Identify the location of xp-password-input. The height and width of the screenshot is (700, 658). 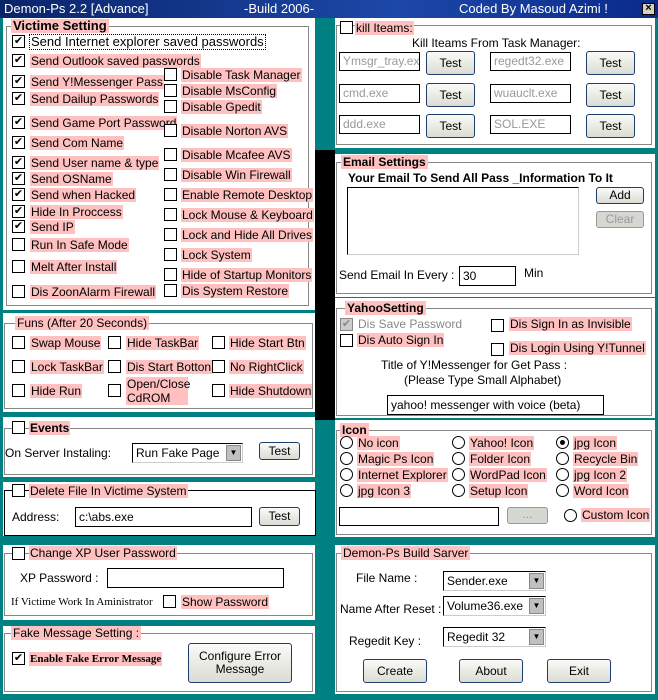
(195, 578).